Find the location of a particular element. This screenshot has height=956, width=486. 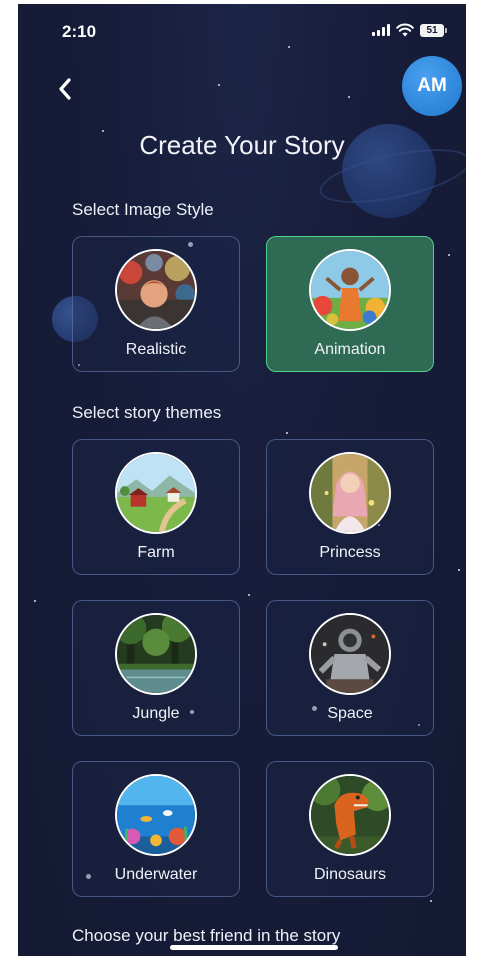

style-label: Realistic is located at coordinates (156, 349).